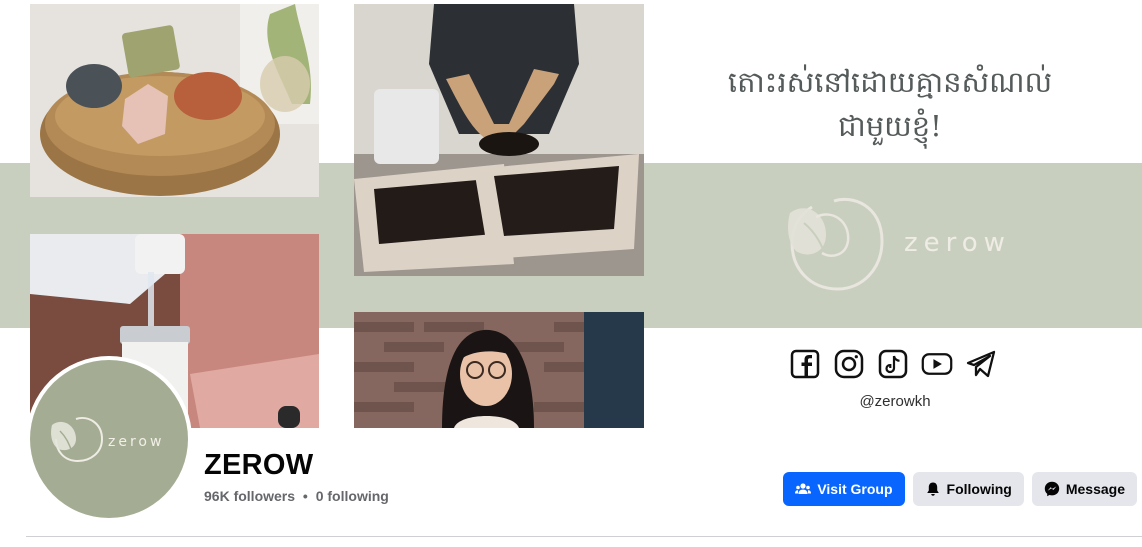 Image resolution: width=1142 pixels, height=547 pixels. I want to click on facebook-icon, so click(805, 364).